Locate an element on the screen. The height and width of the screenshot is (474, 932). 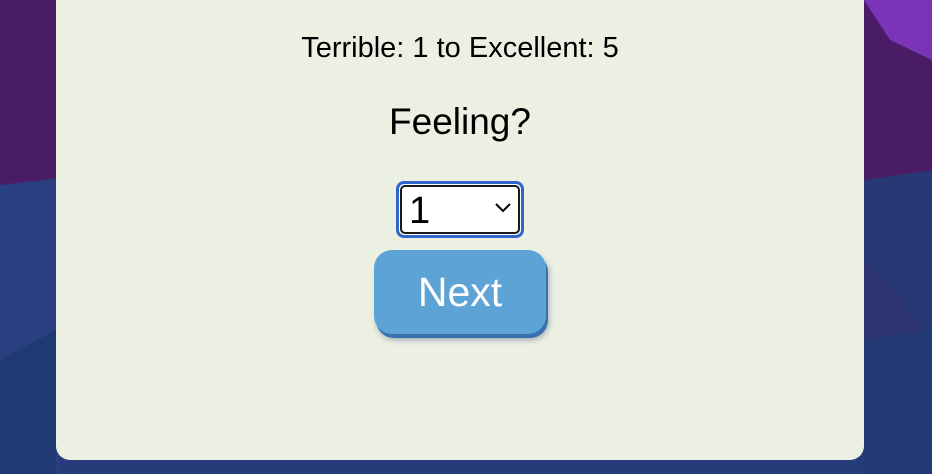
feeling-select-value: 1 is located at coordinates (420, 211).